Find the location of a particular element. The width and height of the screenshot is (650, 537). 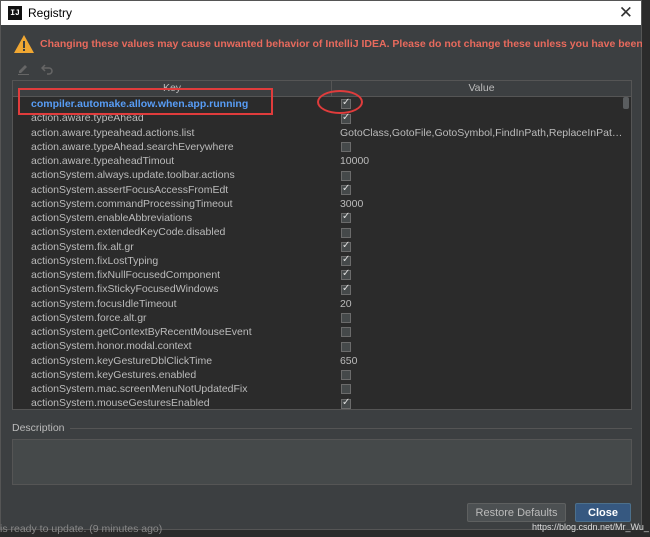

registry-key: actionSystem.keyGestures.enabled is located at coordinates (114, 374).